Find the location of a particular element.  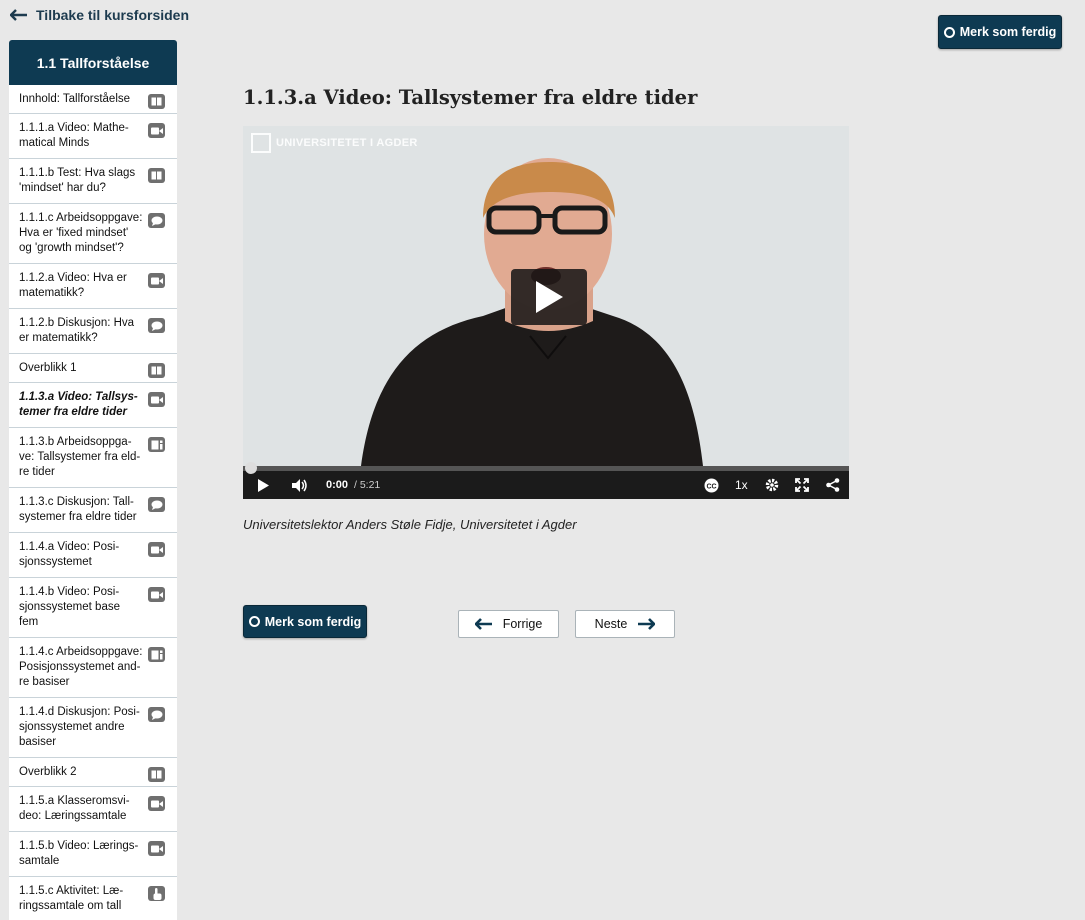

sidebar-item-label: 1.1.1.b Test: Hva slags 'mindset' har du? is located at coordinates (81, 181).